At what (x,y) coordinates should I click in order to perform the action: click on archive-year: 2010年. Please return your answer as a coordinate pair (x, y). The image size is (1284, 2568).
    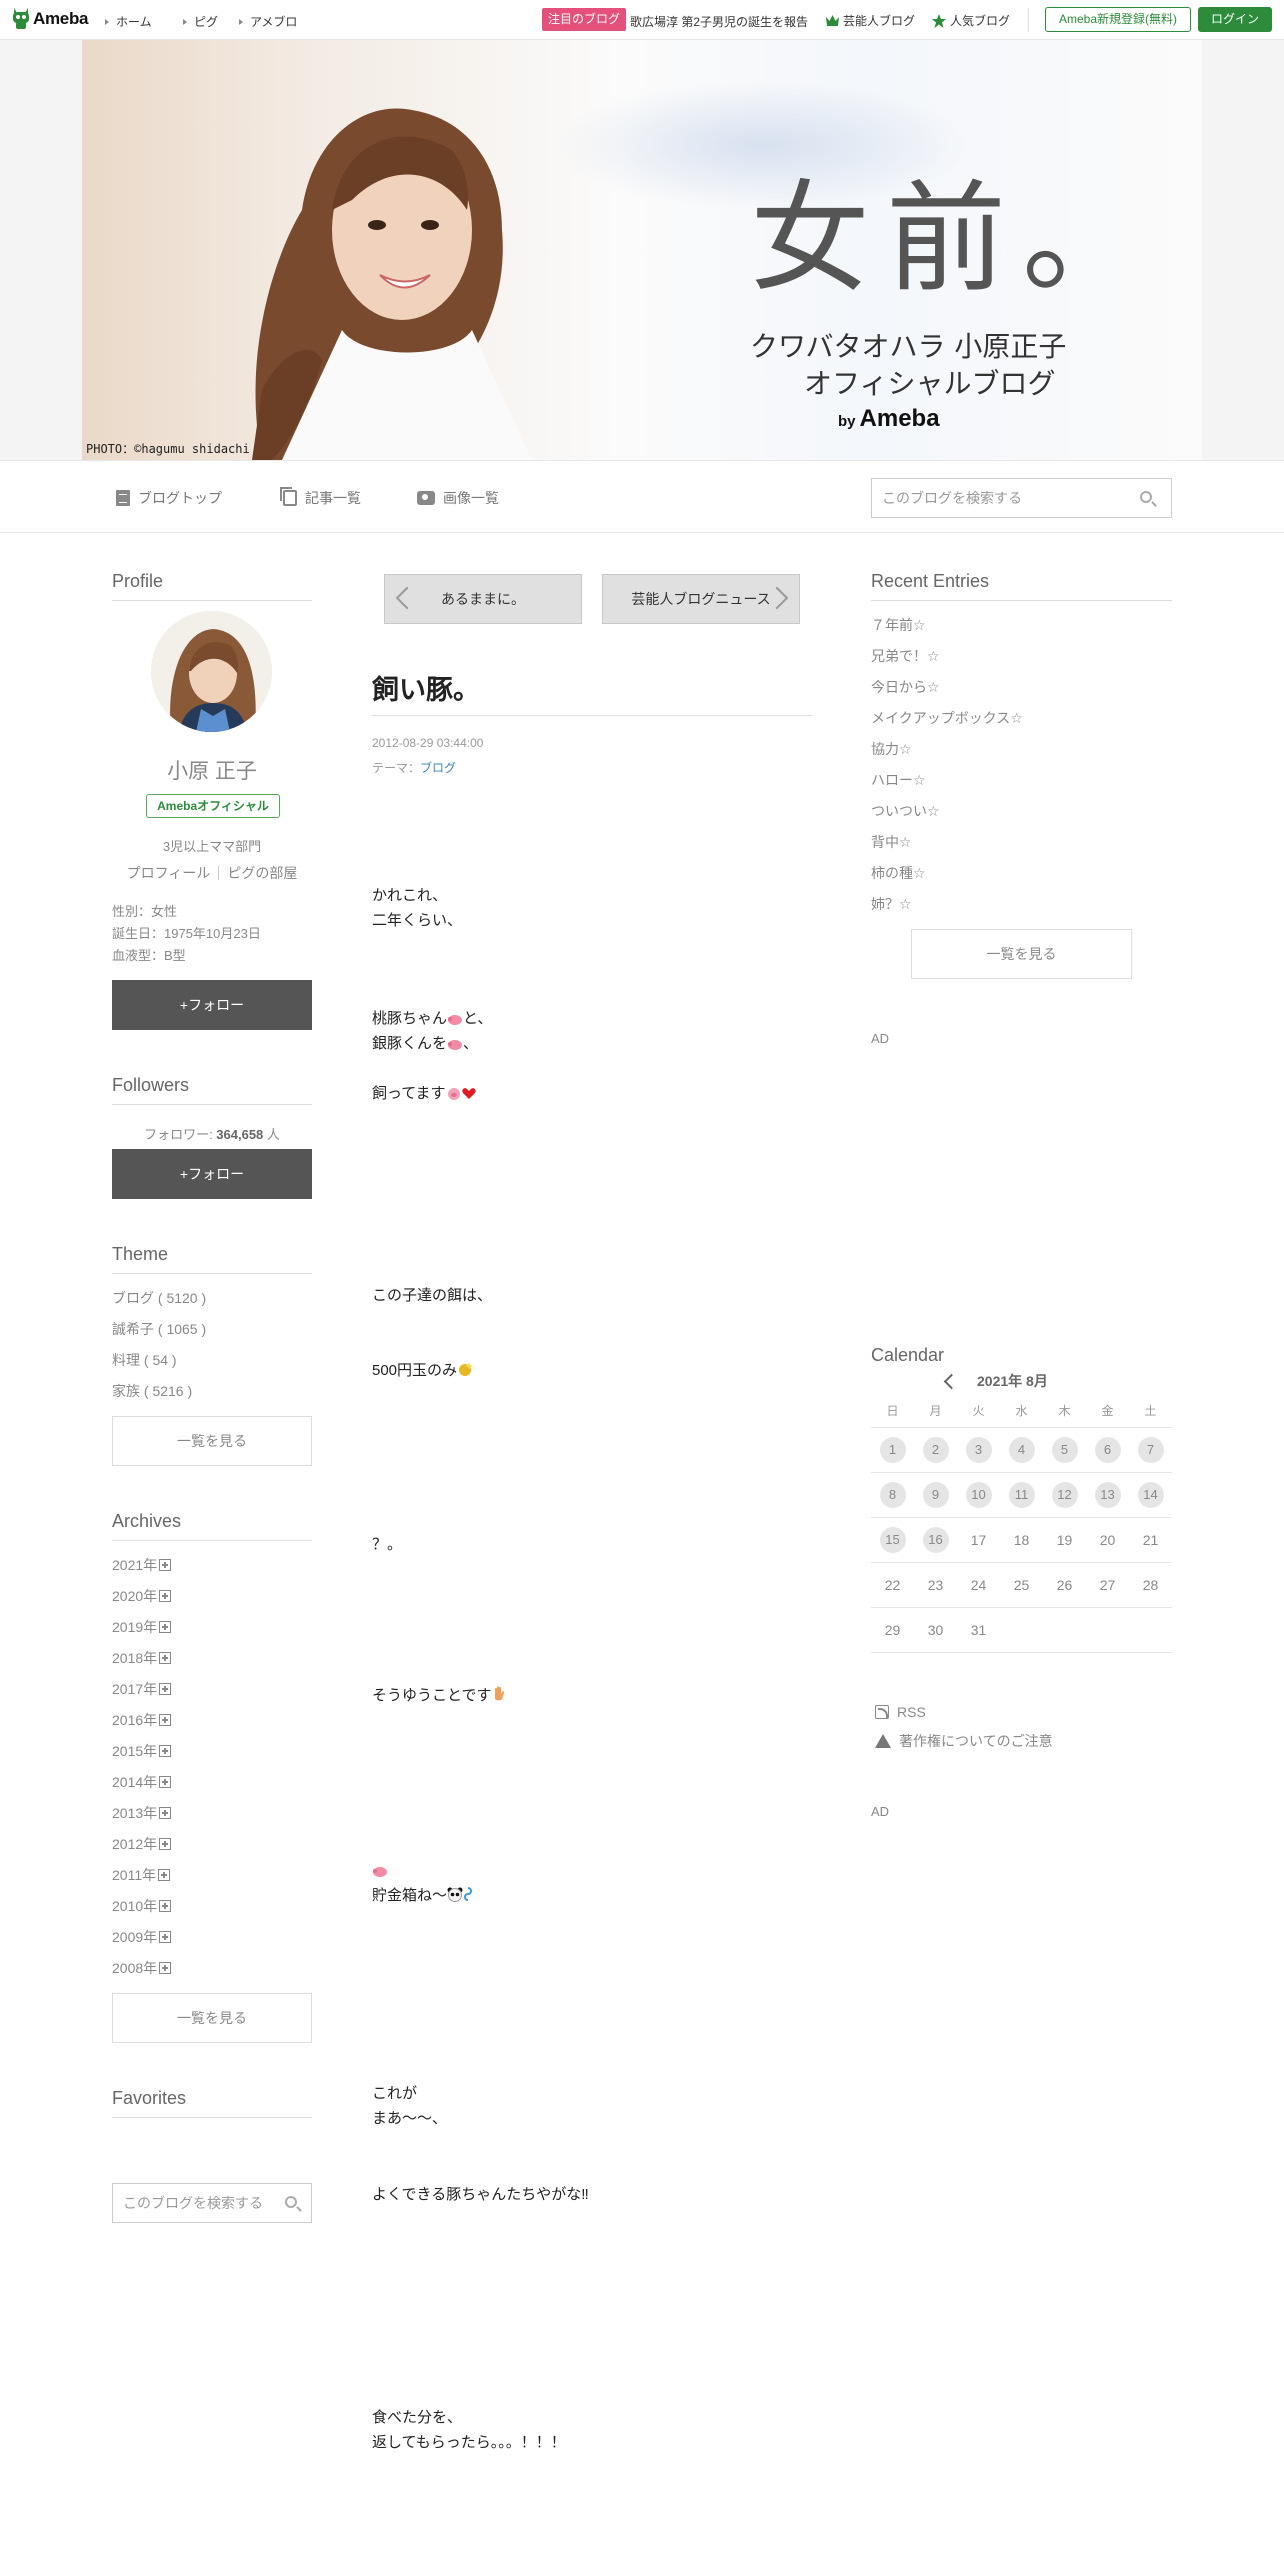
    Looking at the image, I should click on (142, 1906).